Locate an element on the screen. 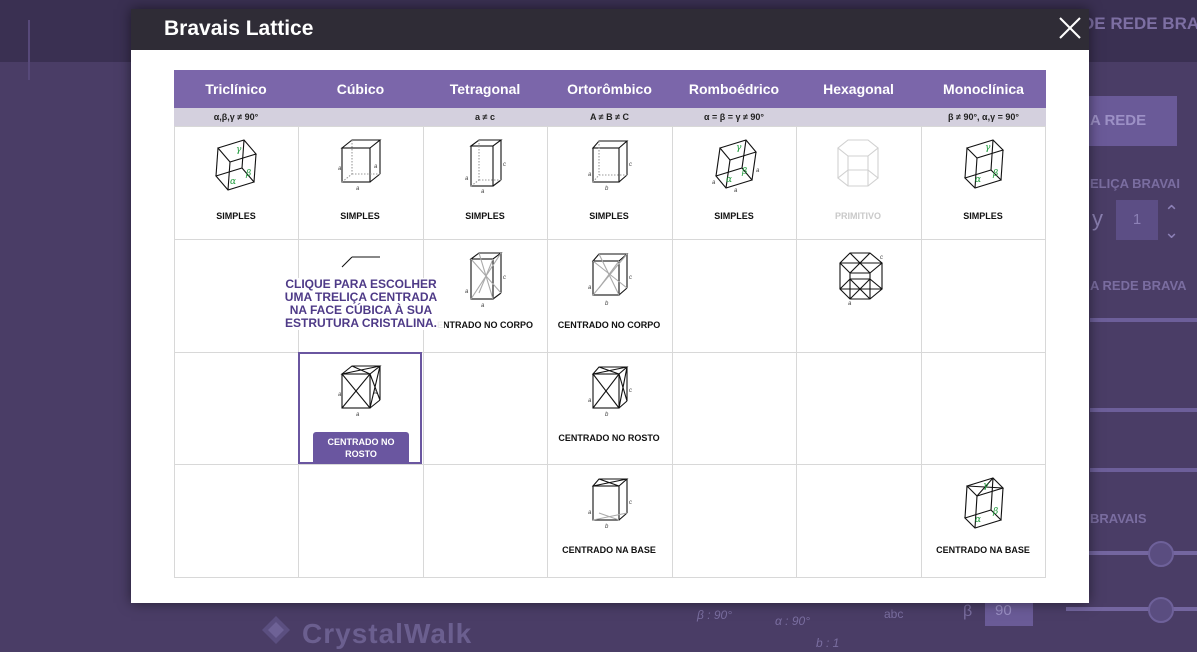 The height and width of the screenshot is (652, 1197). orthorhombic-fcc-cell-icon: a c b is located at coordinates (610, 392).